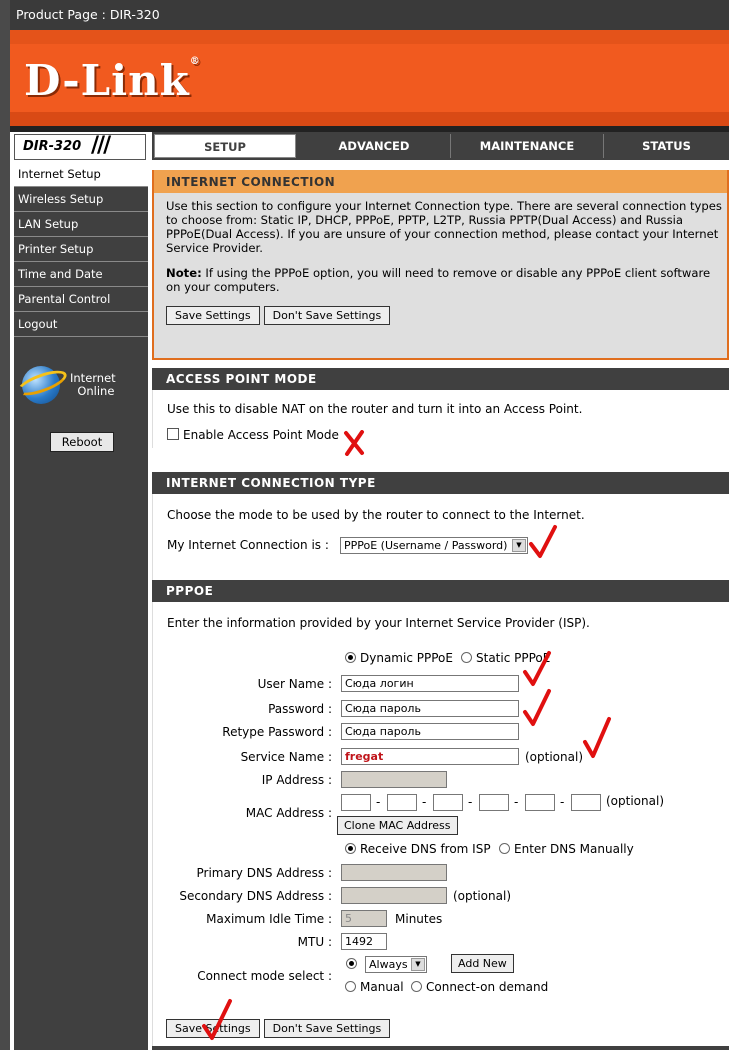 This screenshot has height=1050, width=729. What do you see at coordinates (93, 384) in the screenshot?
I see `internet-status: Internet Online` at bounding box center [93, 384].